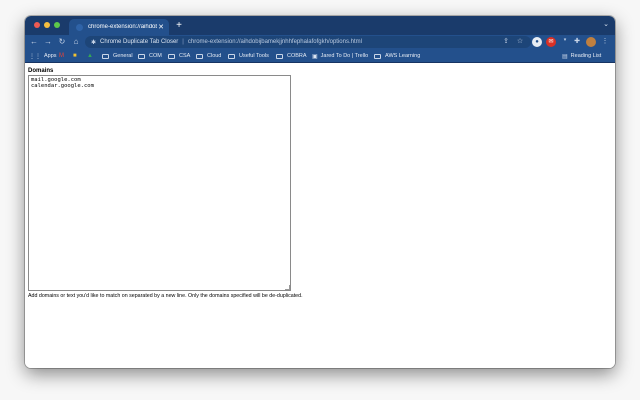 The height and width of the screenshot is (400, 640). I want to click on bookmark-gmail: M, so click(63, 56).